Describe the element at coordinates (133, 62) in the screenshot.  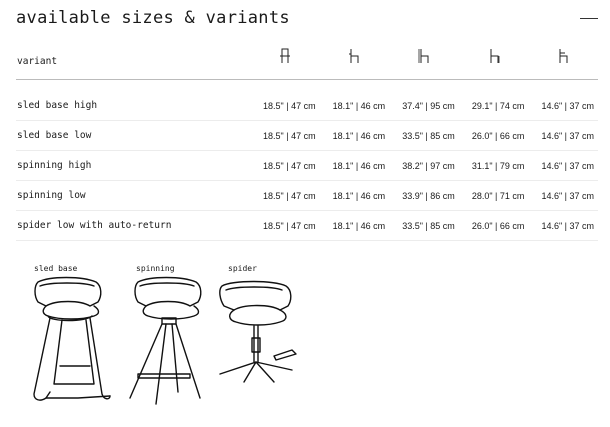
I see `variant-column-header: variant` at that location.